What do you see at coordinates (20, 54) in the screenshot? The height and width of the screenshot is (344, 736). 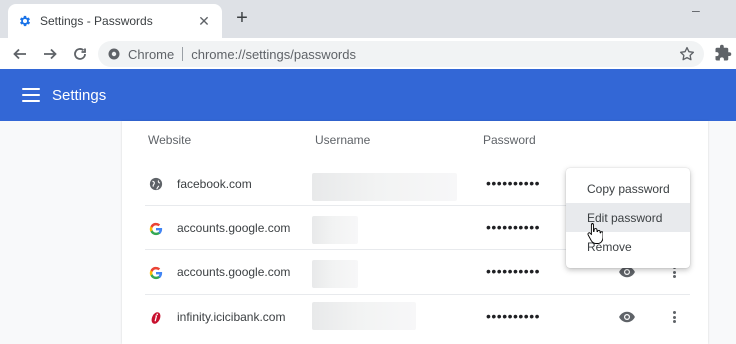 I see `back-arrow-icon` at bounding box center [20, 54].